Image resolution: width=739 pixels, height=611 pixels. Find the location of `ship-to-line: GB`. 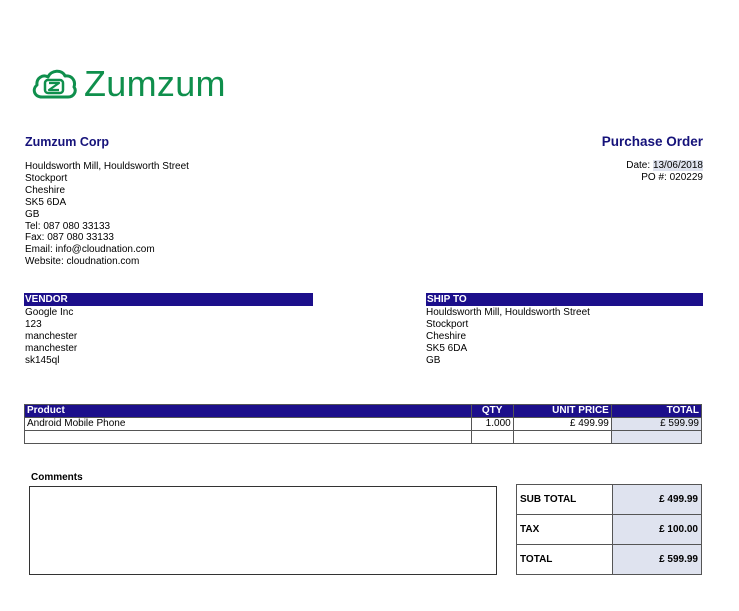

ship-to-line: GB is located at coordinates (433, 360).